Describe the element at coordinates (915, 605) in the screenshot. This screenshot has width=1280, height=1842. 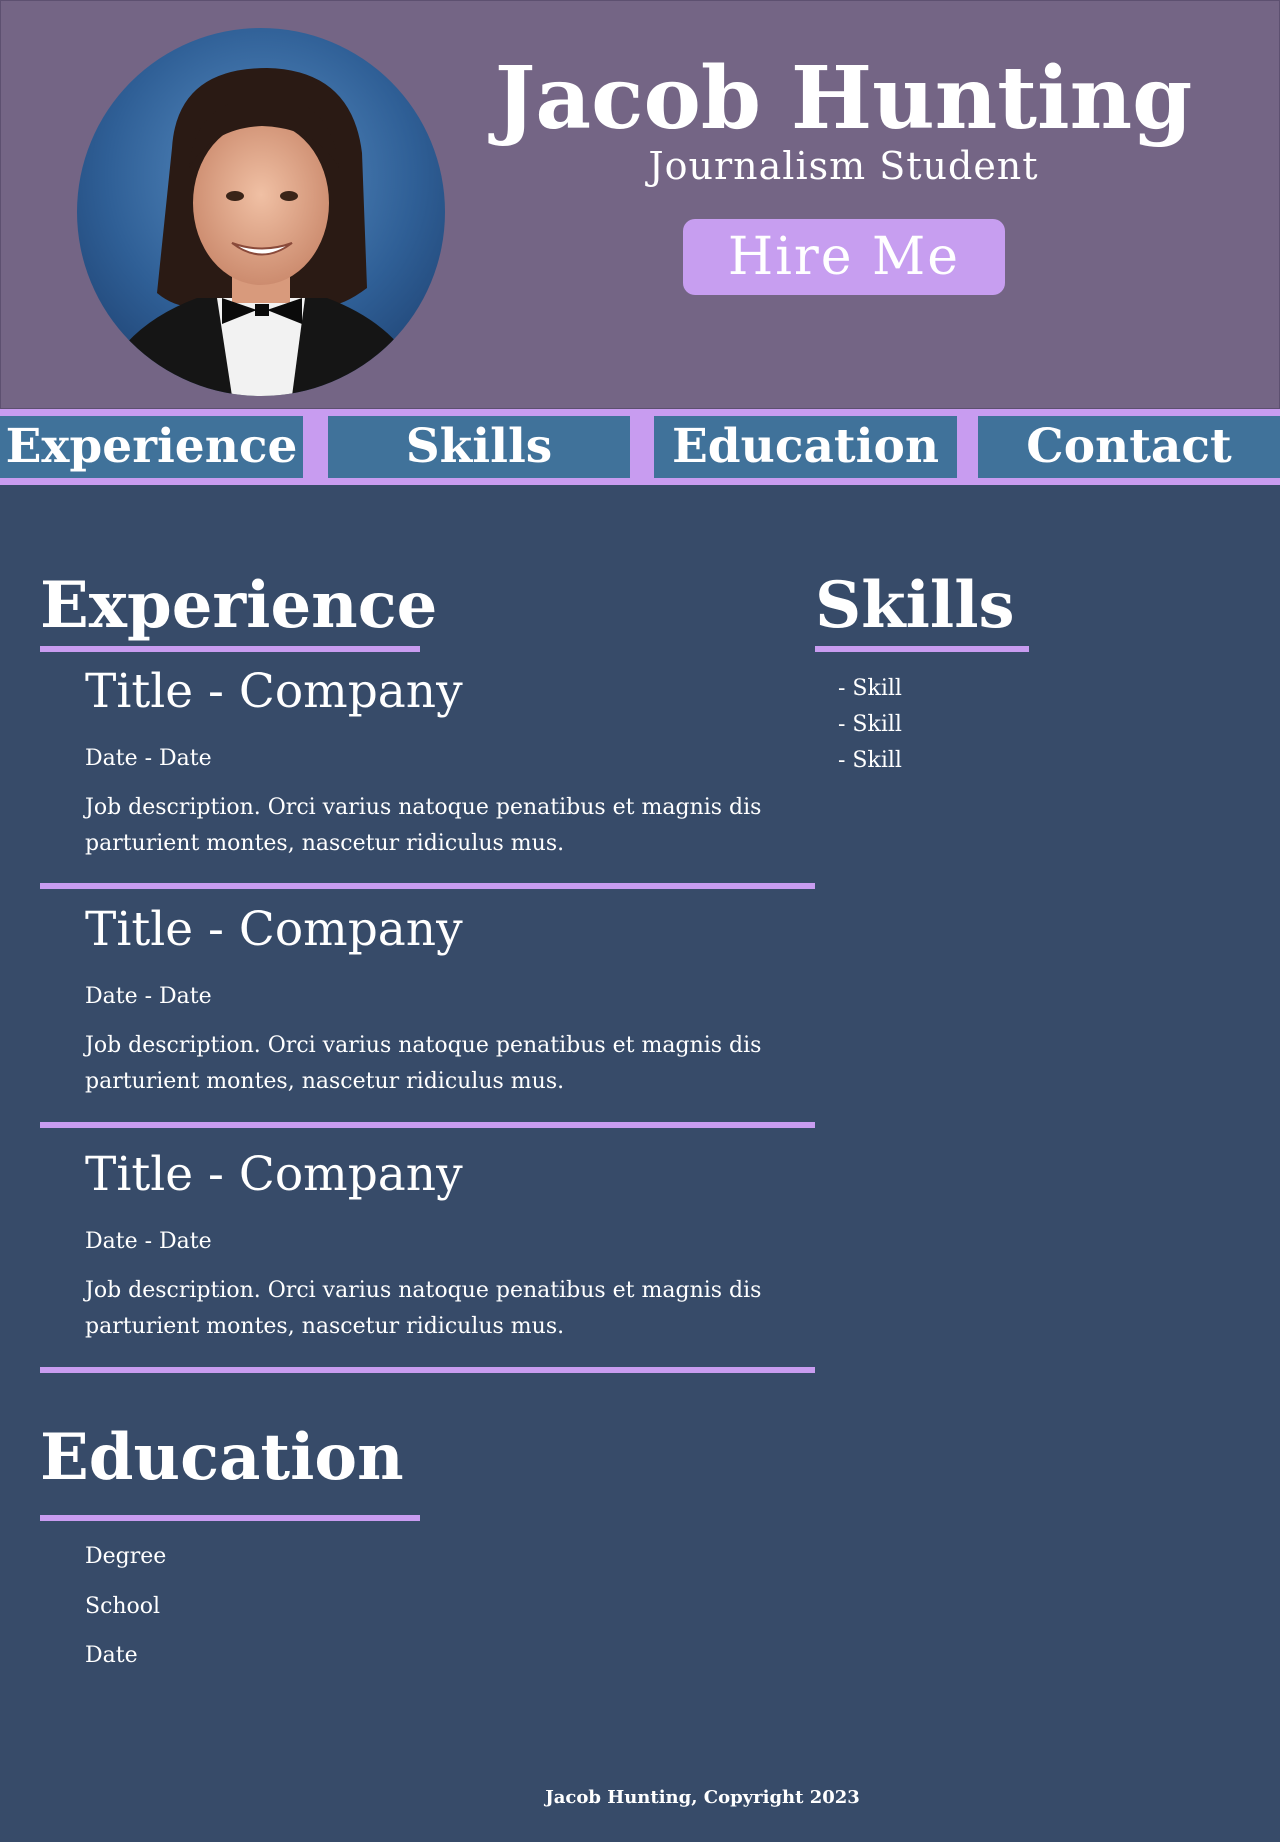
I see `skills-heading: Skills` at that location.